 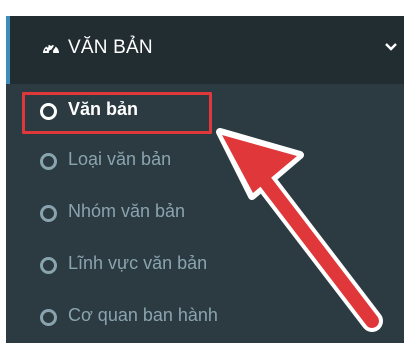 I want to click on submenu-item-loai-van-ban: Loại văn bản, so click(x=205, y=161).